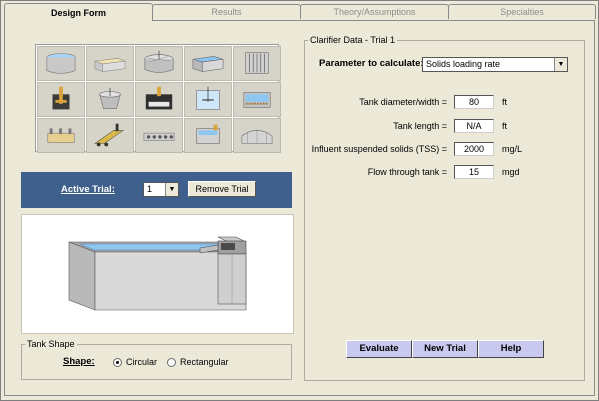 This screenshot has width=599, height=401. I want to click on active-trial-bar: Active Trial: 1 ▼ Remove Trial, so click(156, 190).